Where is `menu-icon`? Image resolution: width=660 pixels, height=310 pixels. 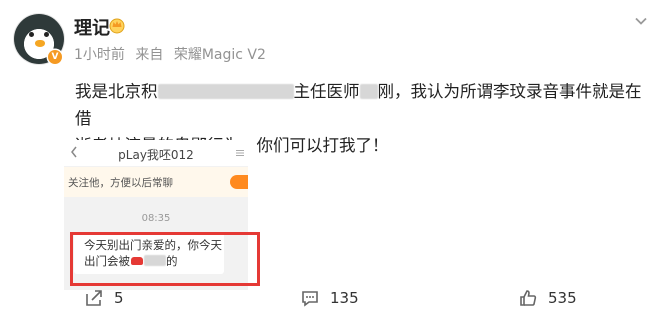 menu-icon is located at coordinates (240, 153).